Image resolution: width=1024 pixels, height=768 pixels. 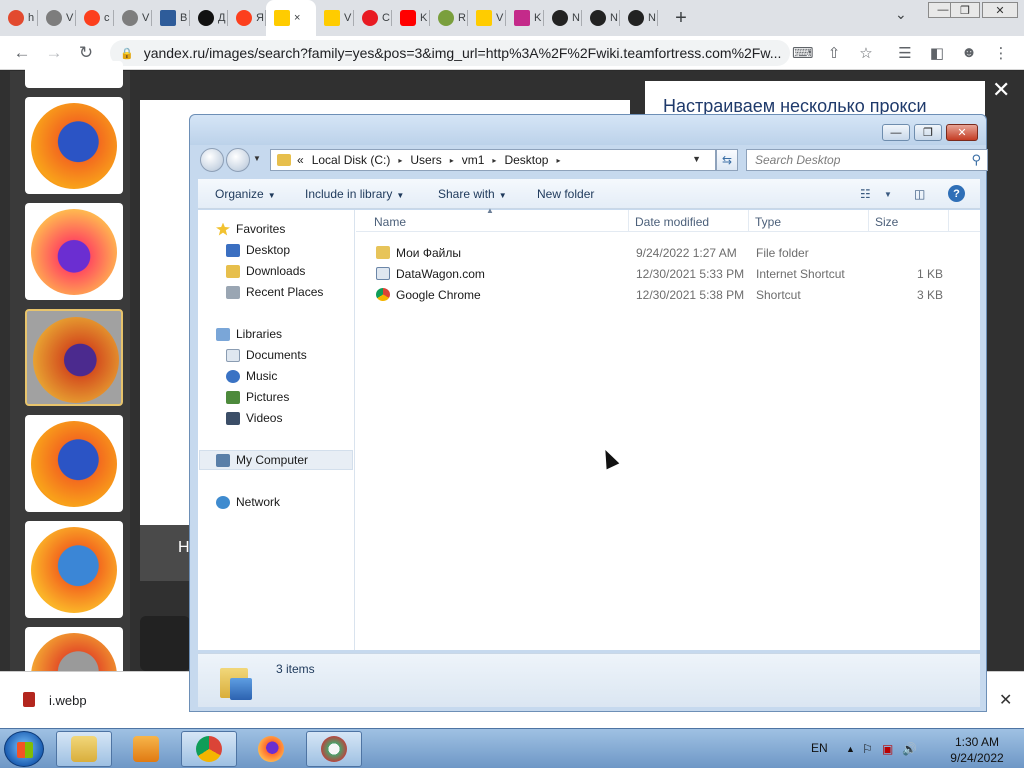 I want to click on taskbar-explorer-button, so click(x=84, y=749).